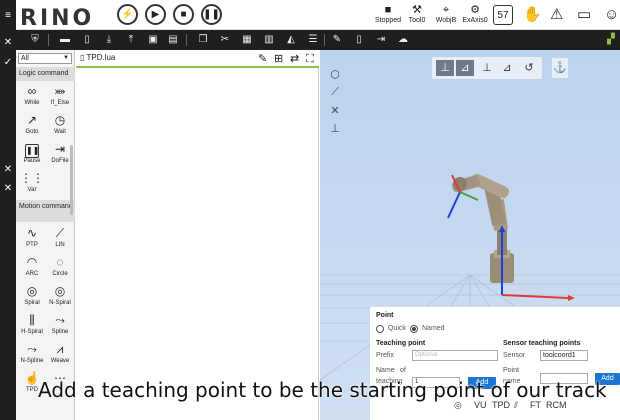  What do you see at coordinates (8, 15) in the screenshot?
I see `menu-icon: ≡` at bounding box center [8, 15].